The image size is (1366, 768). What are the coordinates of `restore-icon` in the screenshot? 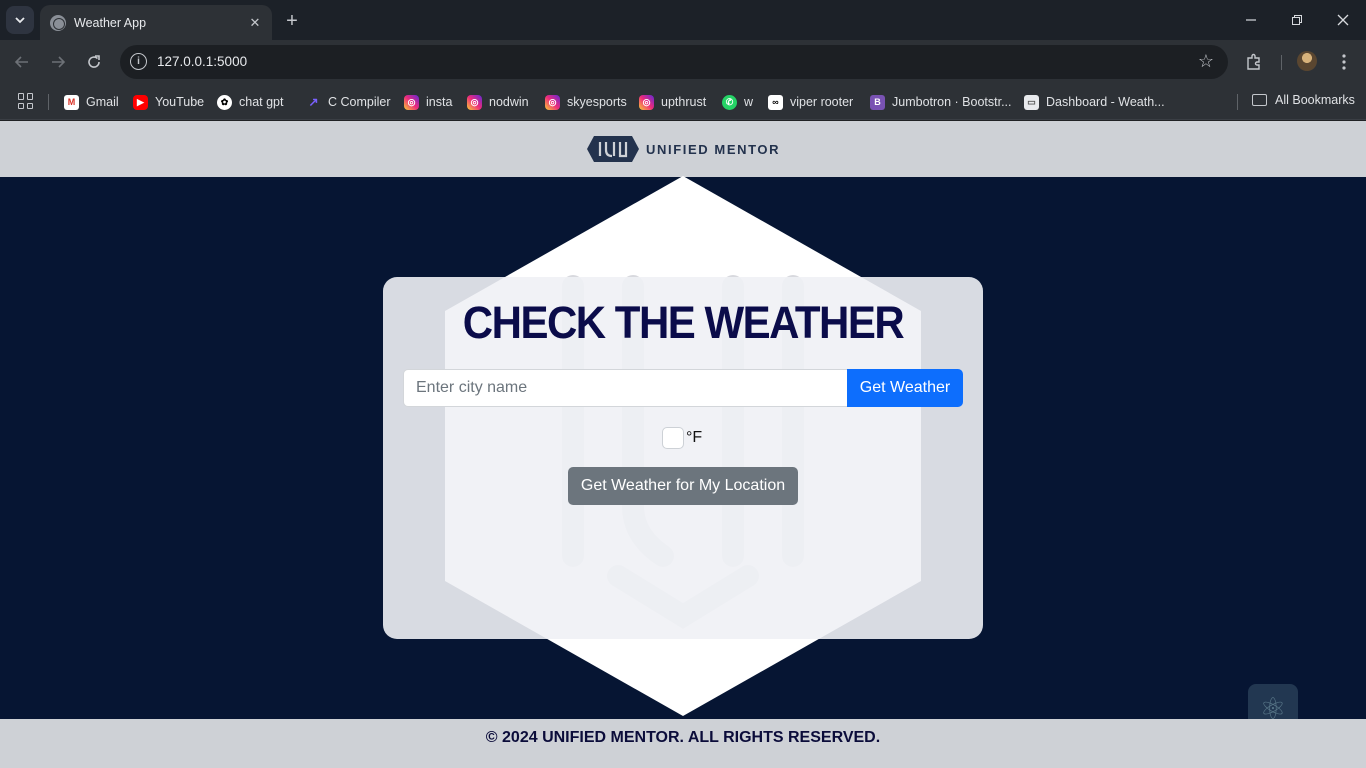 It's located at (1297, 20).